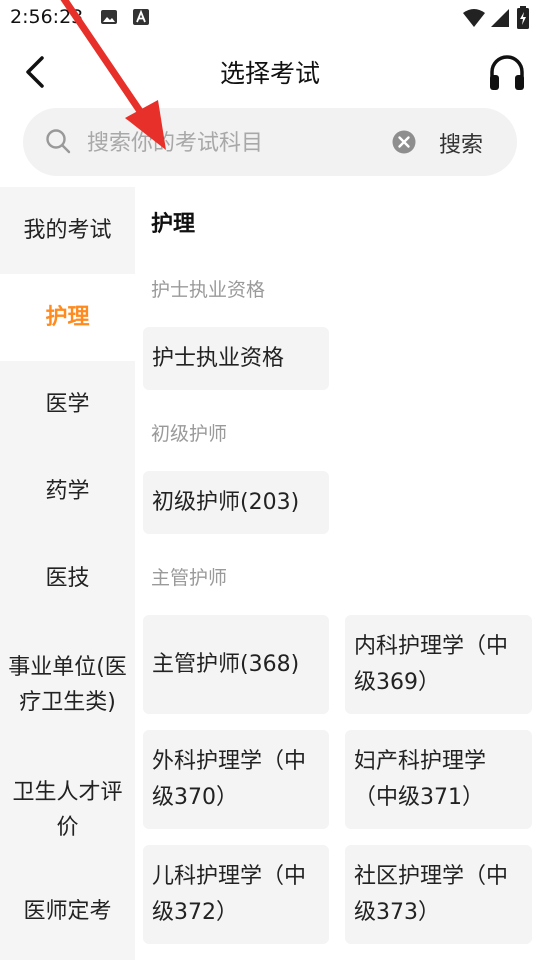 The width and height of the screenshot is (540, 960). What do you see at coordinates (236, 502) in the screenshot?
I see `exam-chip: 初级护师(203)` at bounding box center [236, 502].